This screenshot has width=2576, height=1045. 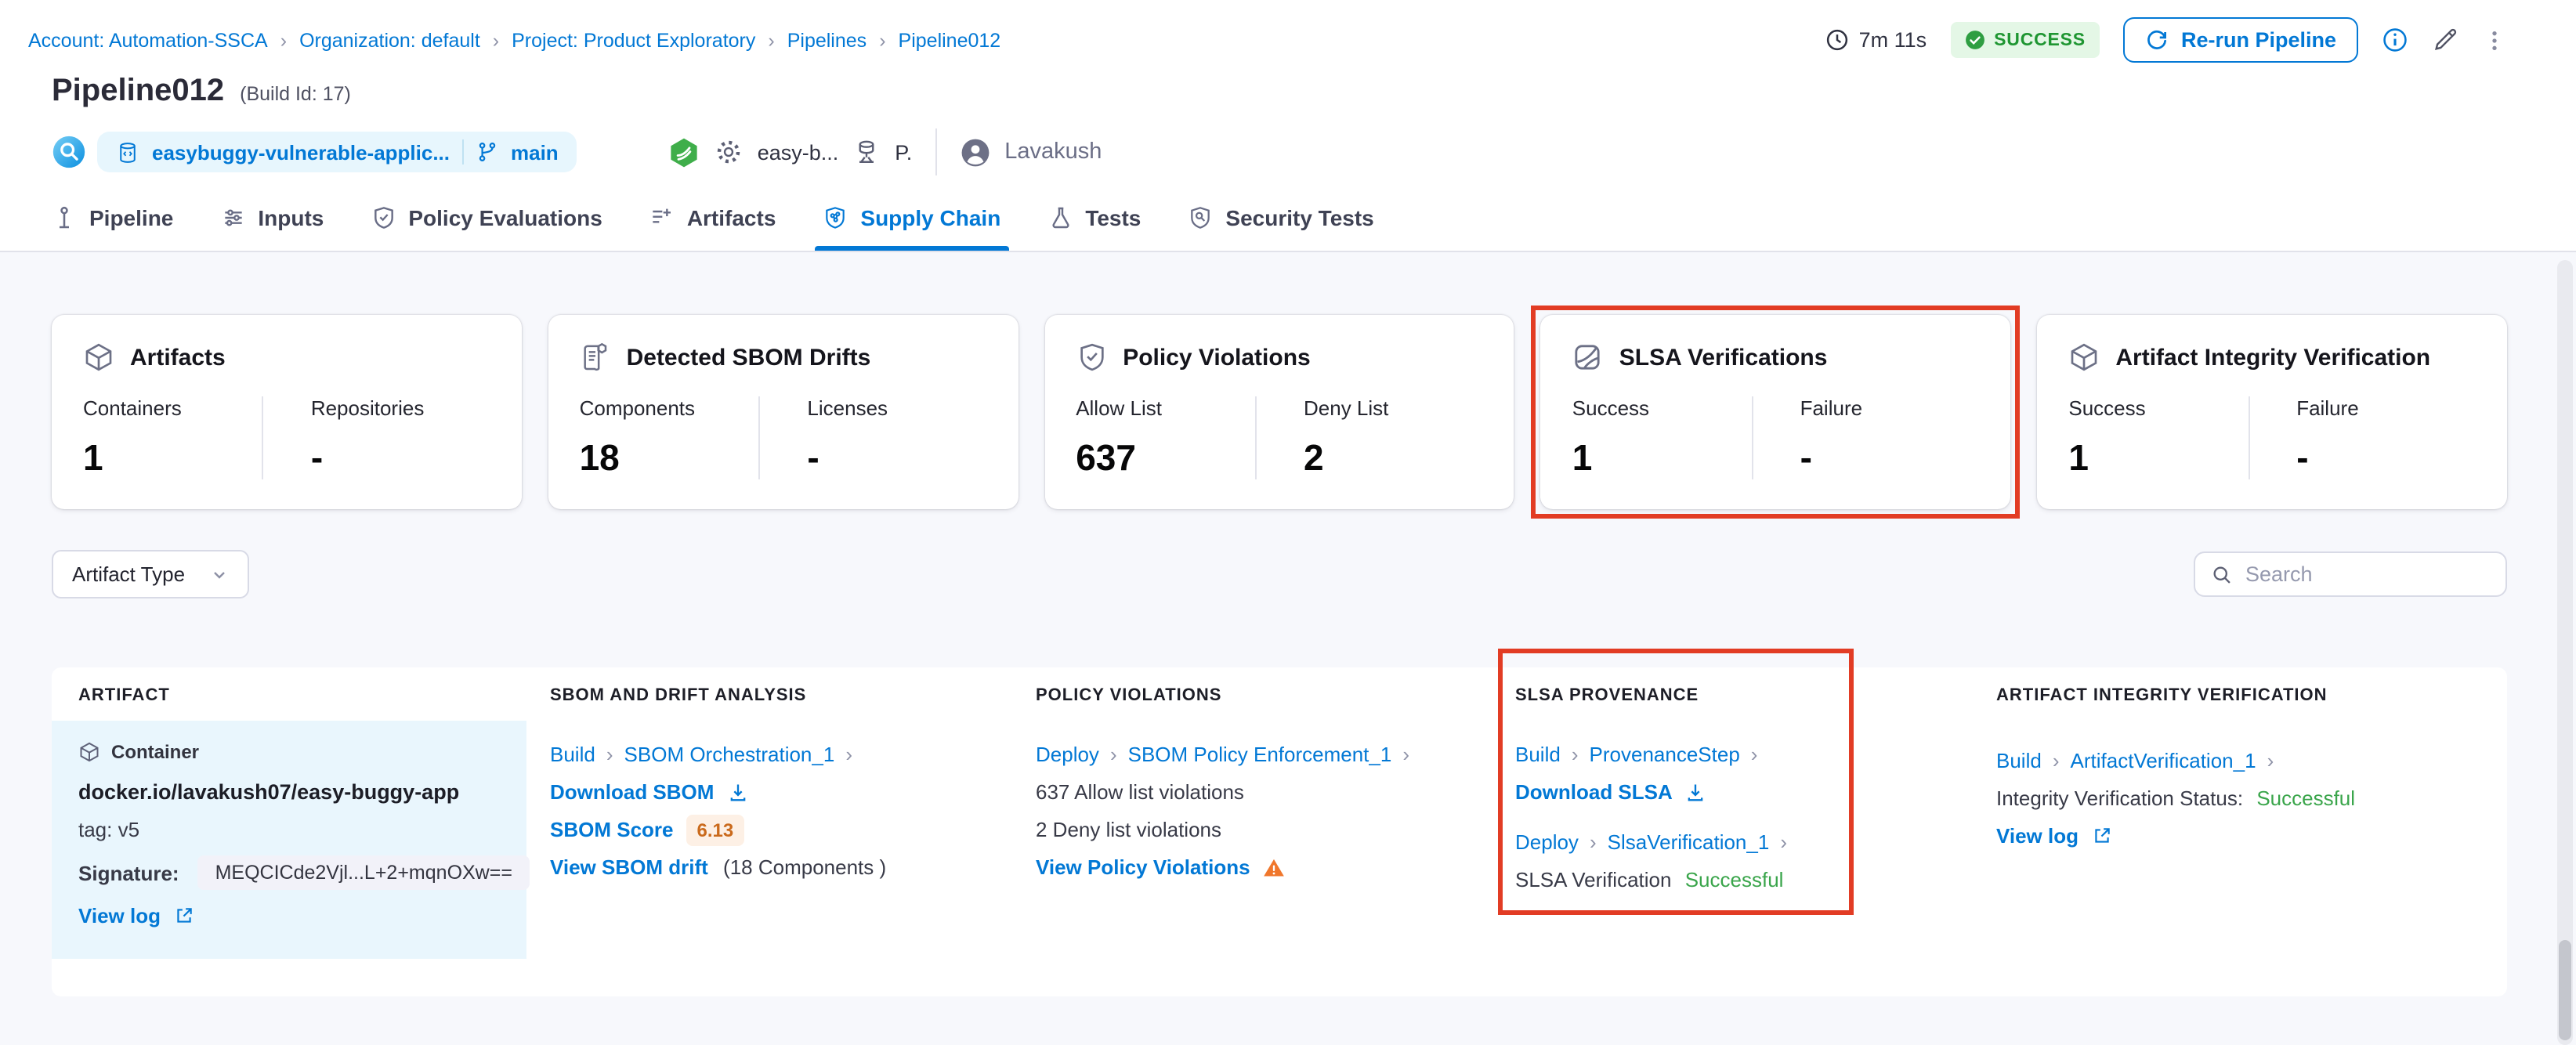 I want to click on card-title: Detected SBOM Drifts, so click(x=749, y=357).